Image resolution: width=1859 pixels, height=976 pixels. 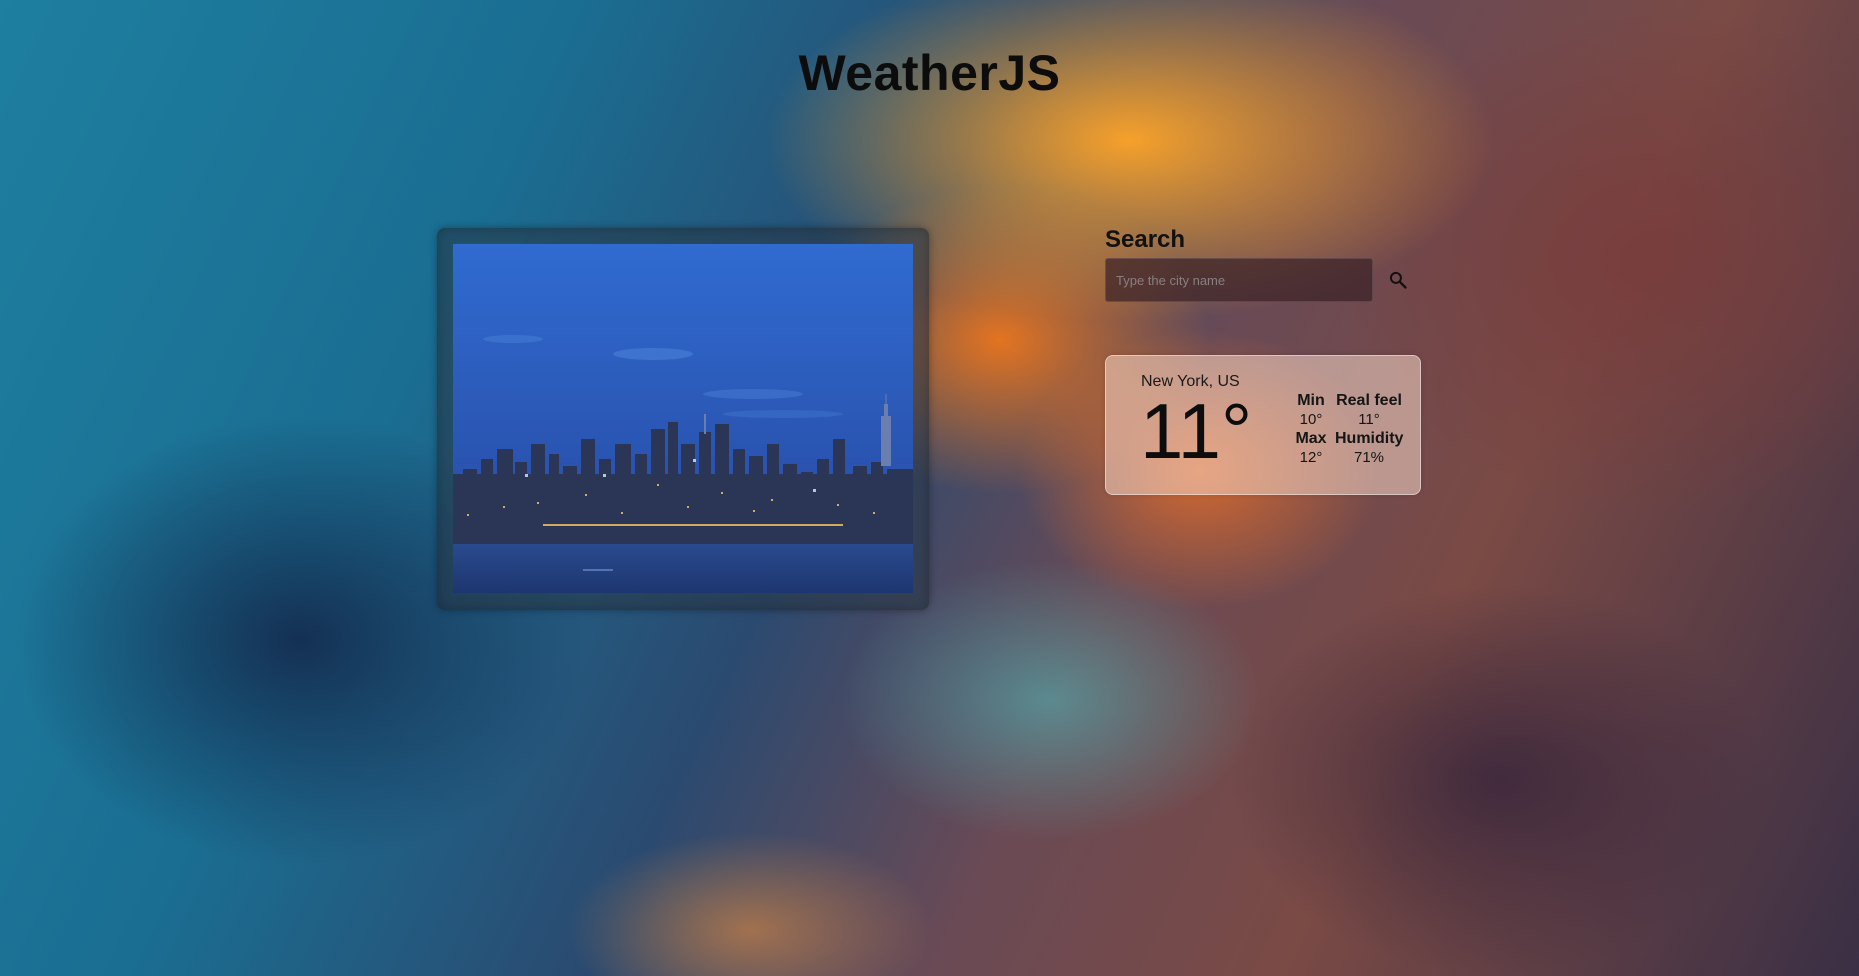 I want to click on city-image-frame, so click(x=683, y=419).